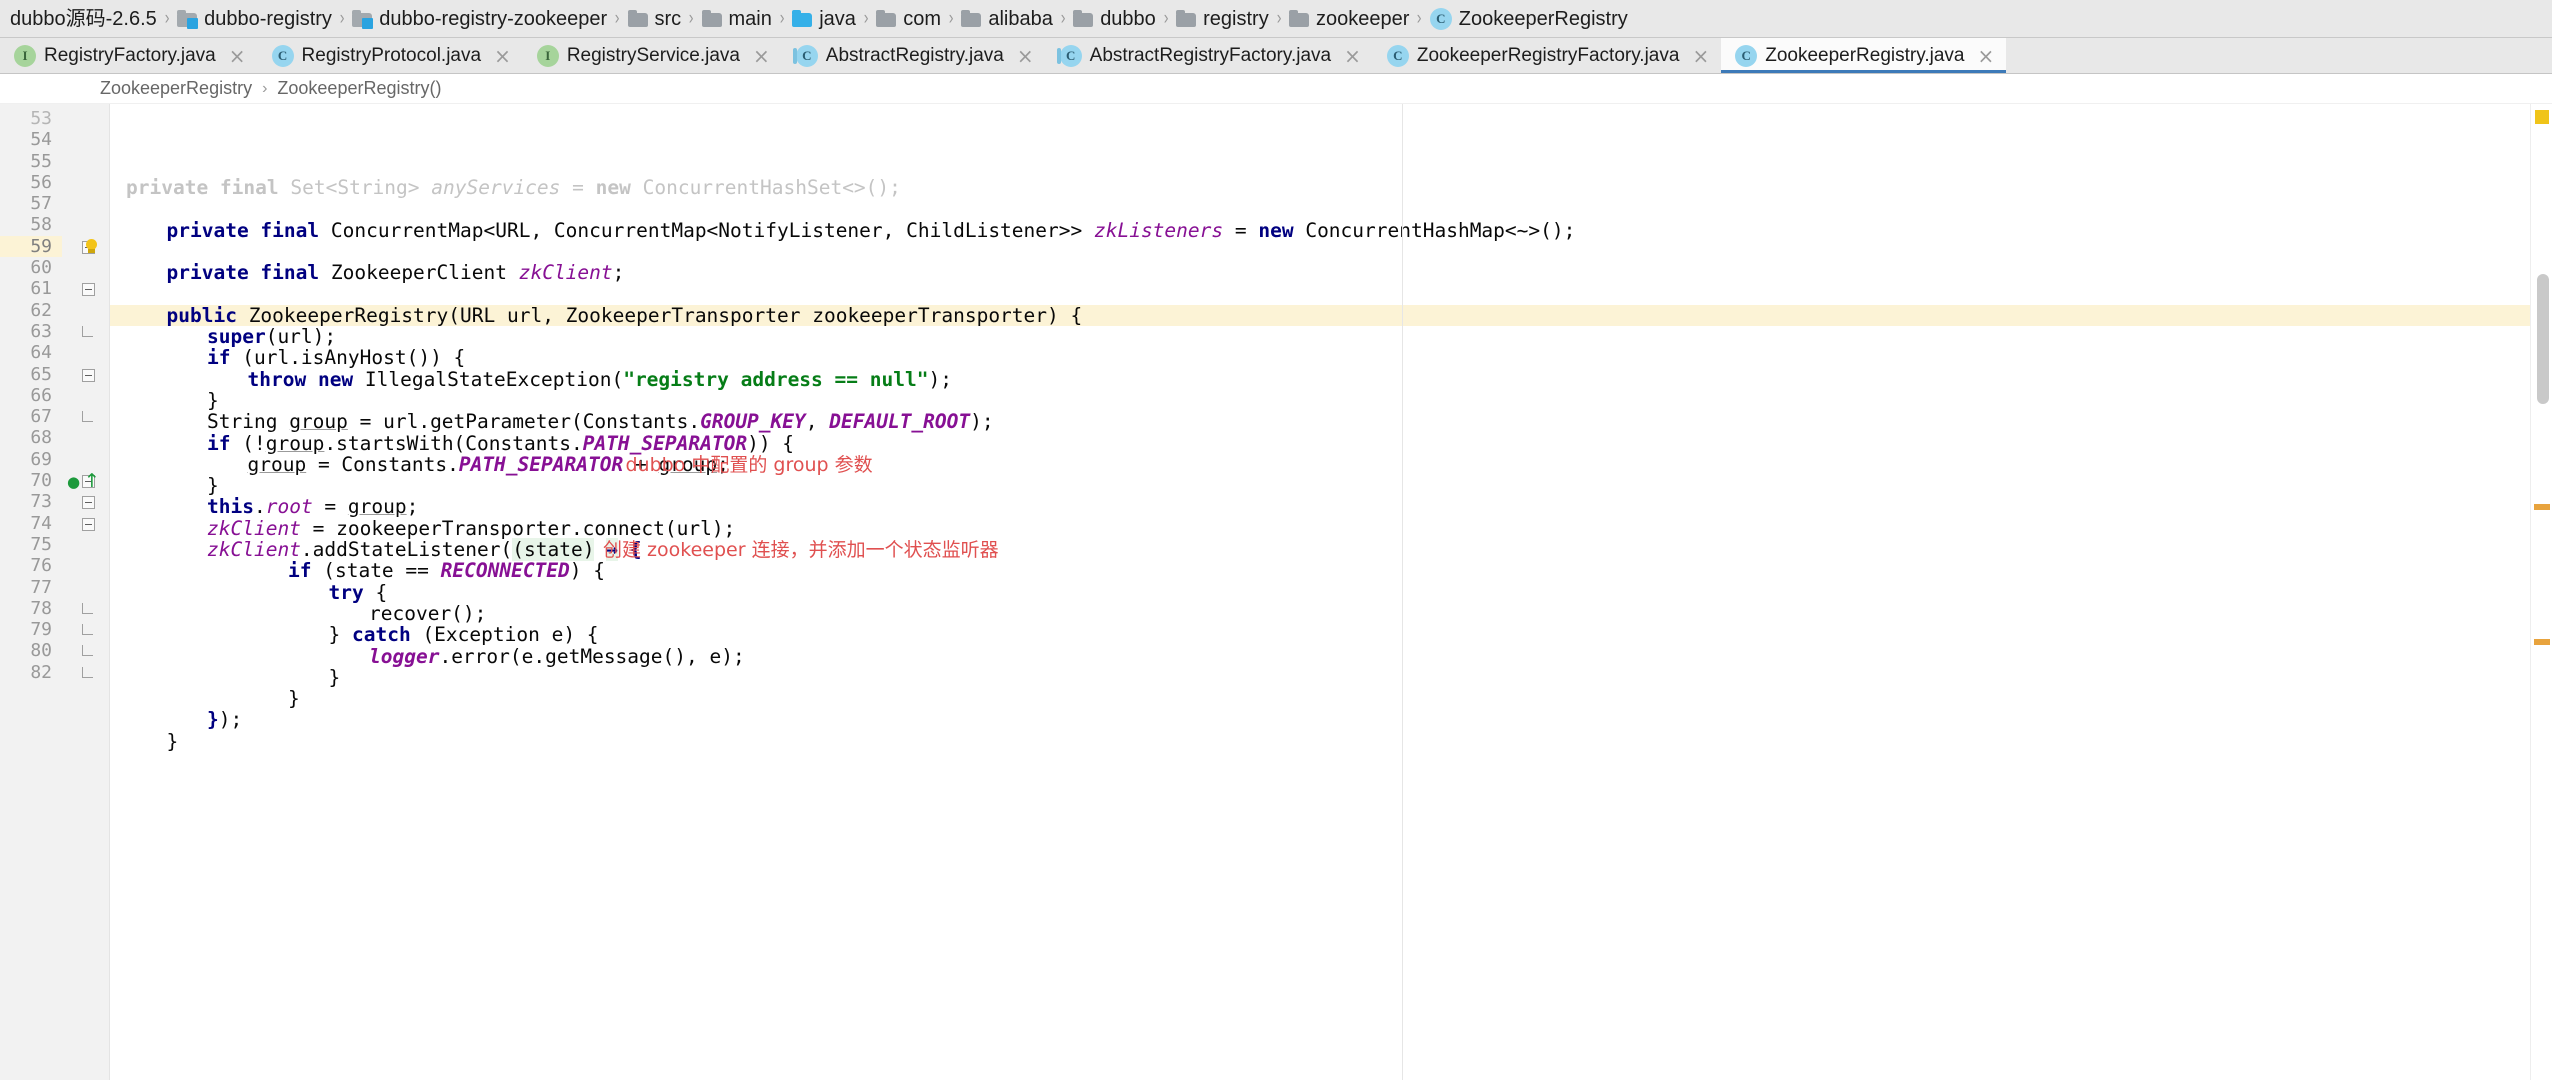 The height and width of the screenshot is (1080, 2552). Describe the element at coordinates (908, 19) in the screenshot. I see `breadcrumb-item-com: com` at that location.